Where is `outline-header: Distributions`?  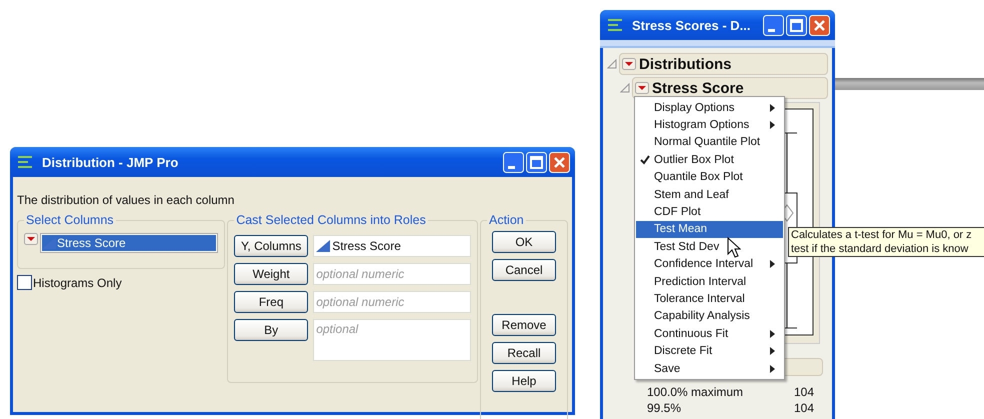 outline-header: Distributions is located at coordinates (723, 64).